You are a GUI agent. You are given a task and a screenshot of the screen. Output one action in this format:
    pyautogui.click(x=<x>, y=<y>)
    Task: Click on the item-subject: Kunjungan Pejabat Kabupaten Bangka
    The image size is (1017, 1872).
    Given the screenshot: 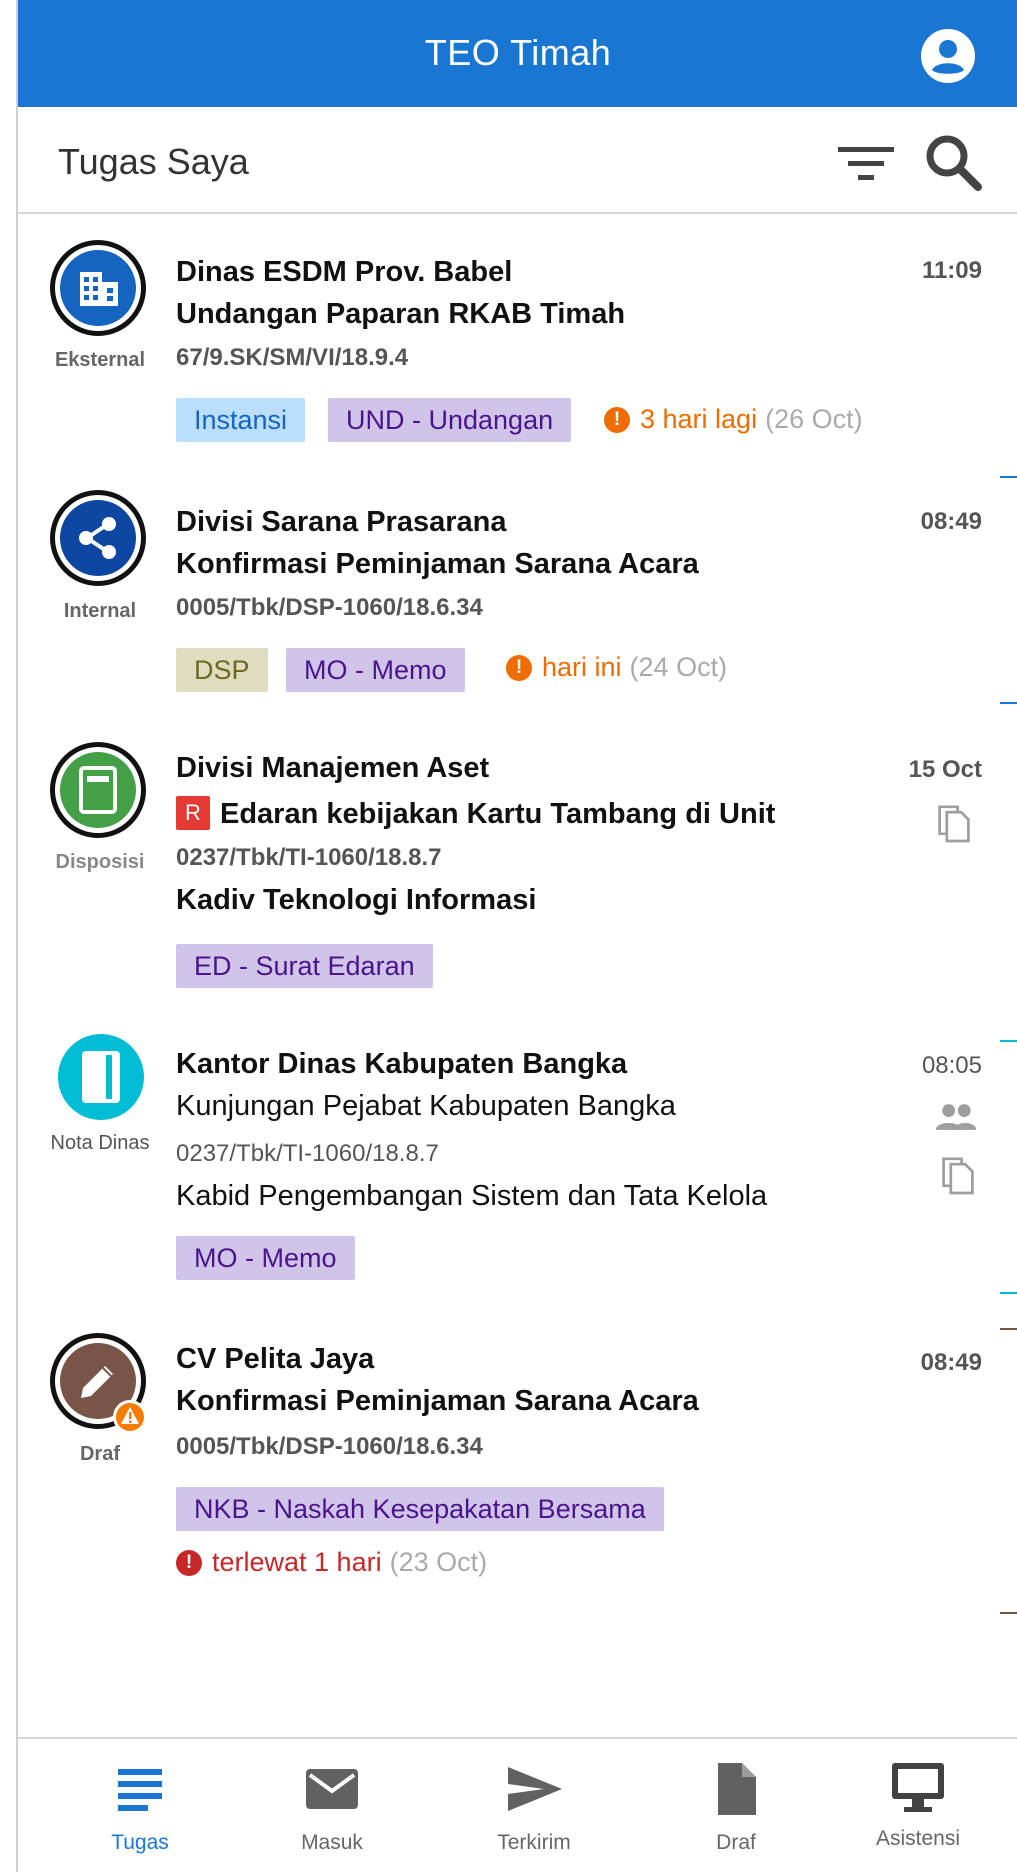 What is the action you would take?
    pyautogui.click(x=426, y=1106)
    